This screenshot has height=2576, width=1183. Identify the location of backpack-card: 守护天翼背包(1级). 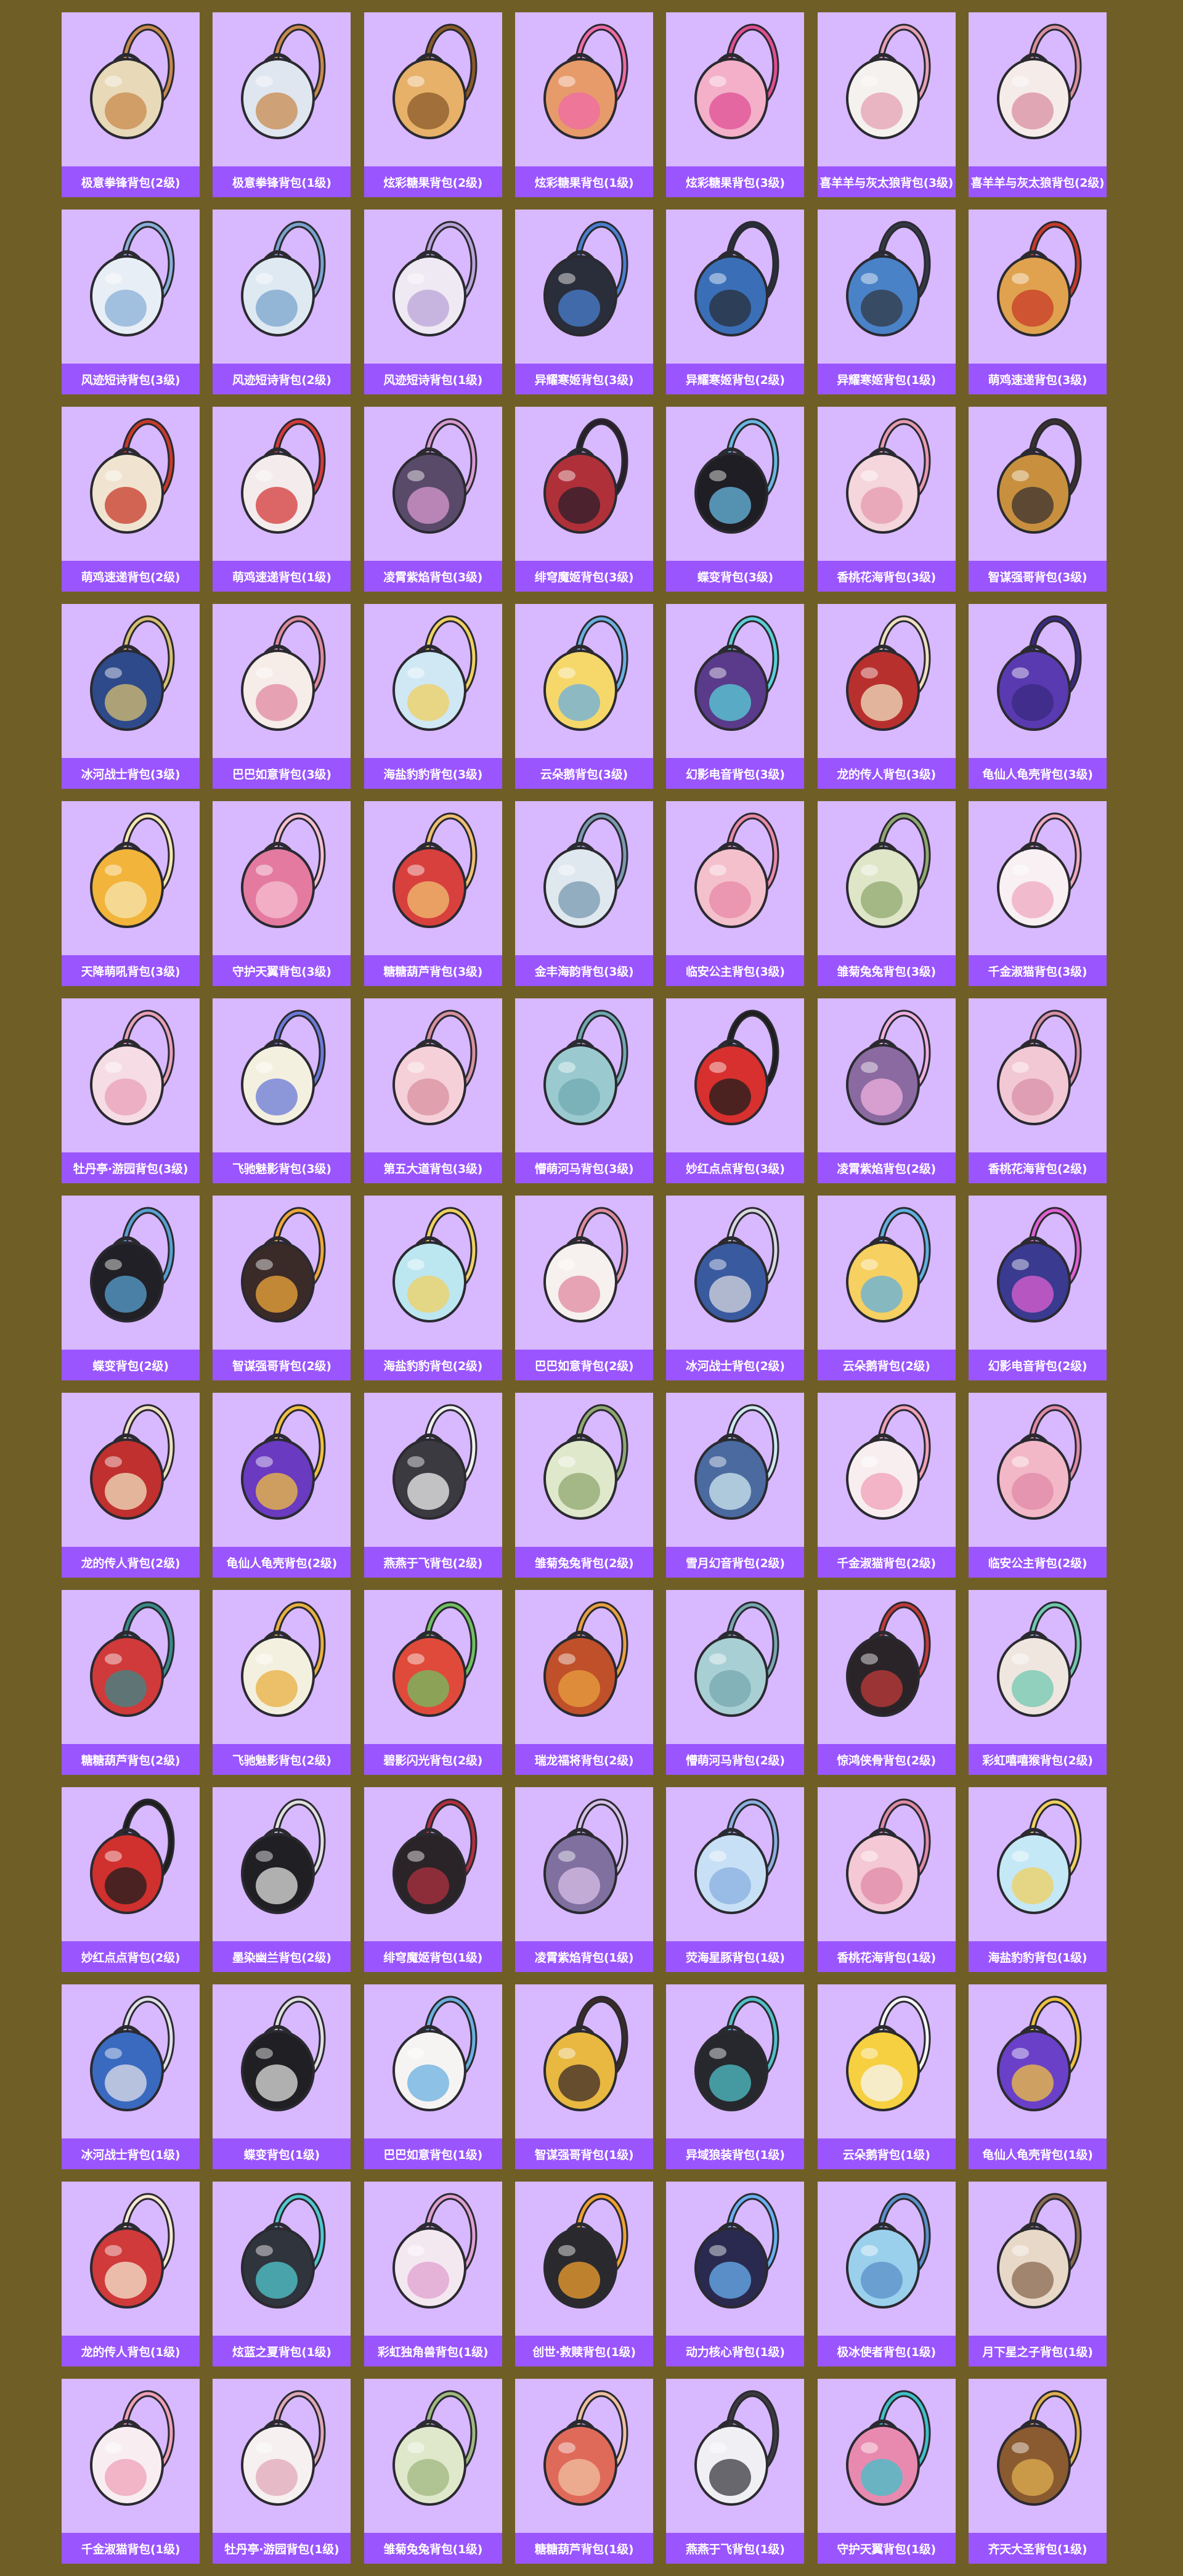
(886, 2472).